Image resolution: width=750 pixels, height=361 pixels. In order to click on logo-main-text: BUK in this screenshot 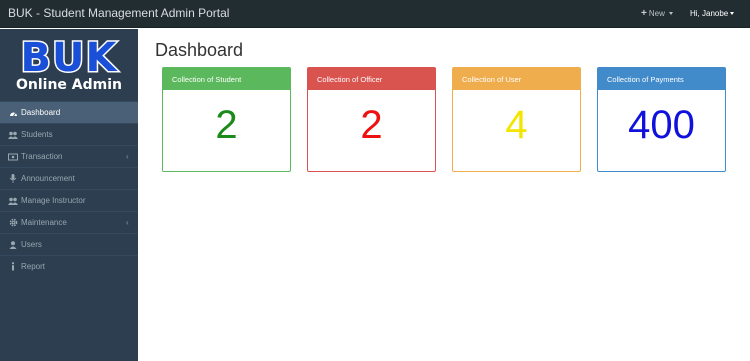, I will do `click(70, 58)`.